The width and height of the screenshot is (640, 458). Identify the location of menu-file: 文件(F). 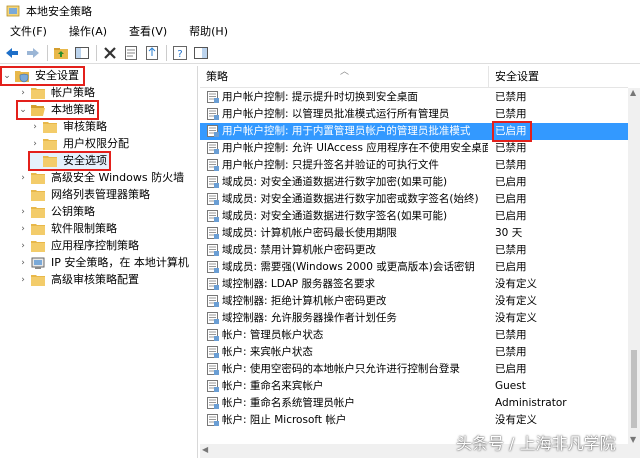
(28, 32).